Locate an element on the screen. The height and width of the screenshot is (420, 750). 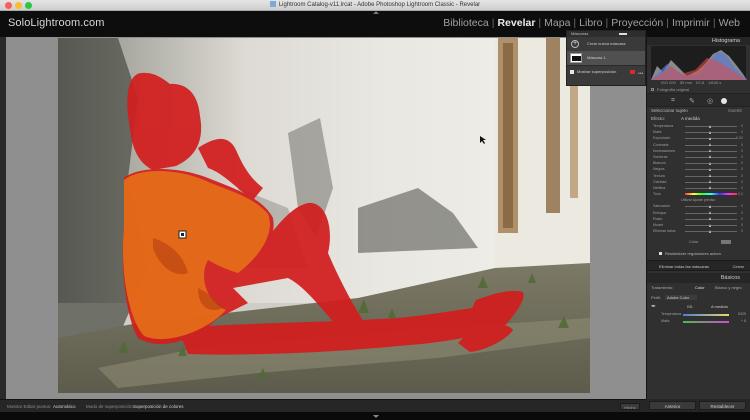
previous-button: Anterior is located at coordinates (672, 405).